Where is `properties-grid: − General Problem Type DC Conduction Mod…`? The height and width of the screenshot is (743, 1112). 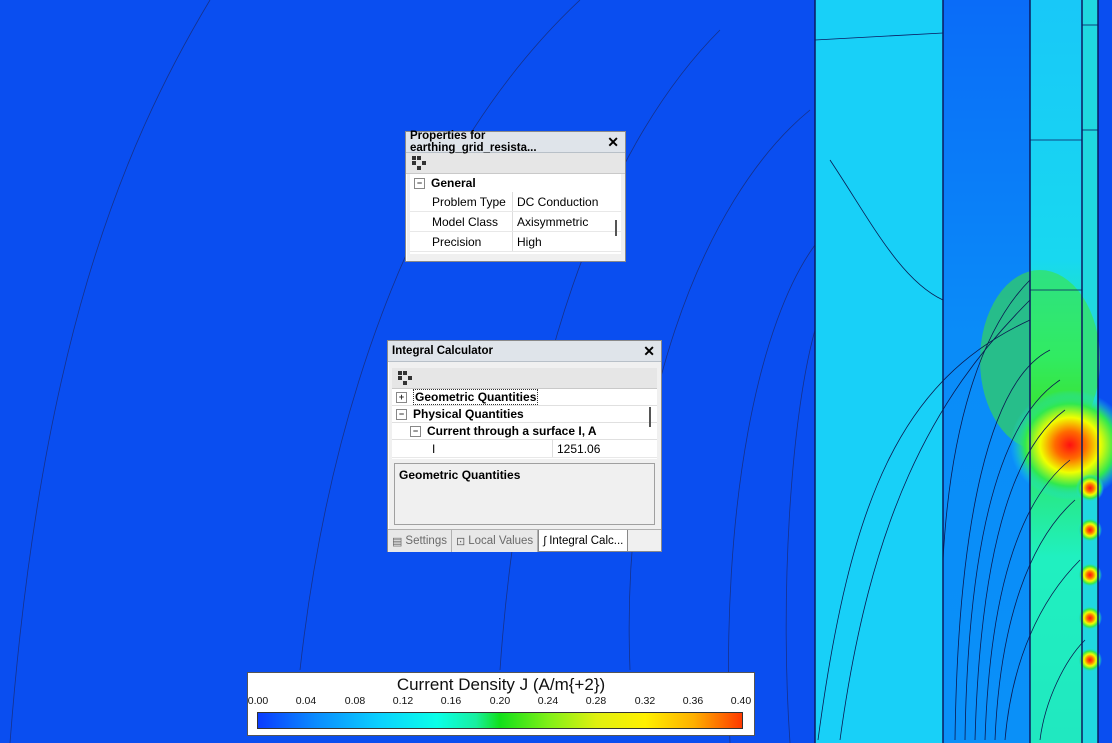
properties-grid: − General Problem Type DC Conduction Mod… is located at coordinates (515, 214).